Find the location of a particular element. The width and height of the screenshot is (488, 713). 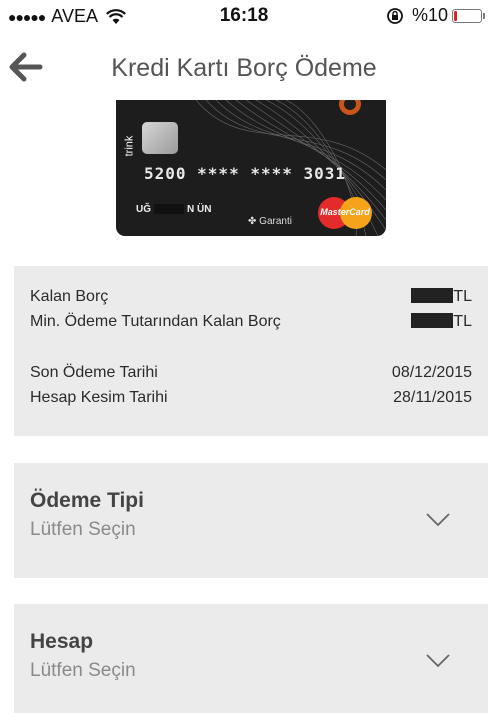

remaining-debt-row: Kalan Borç TL is located at coordinates (251, 299).